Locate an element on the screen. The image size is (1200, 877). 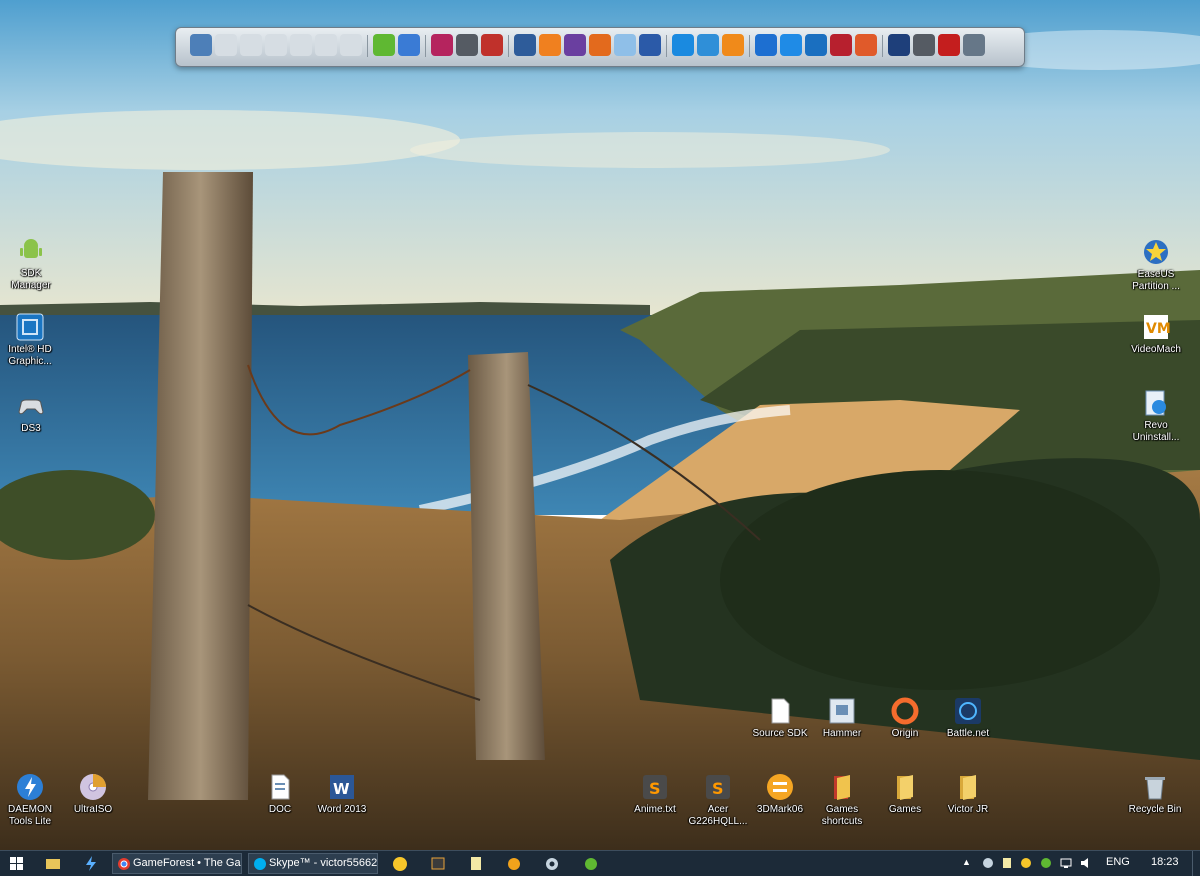
steam-tray-icon is located at coordinates (988, 863).